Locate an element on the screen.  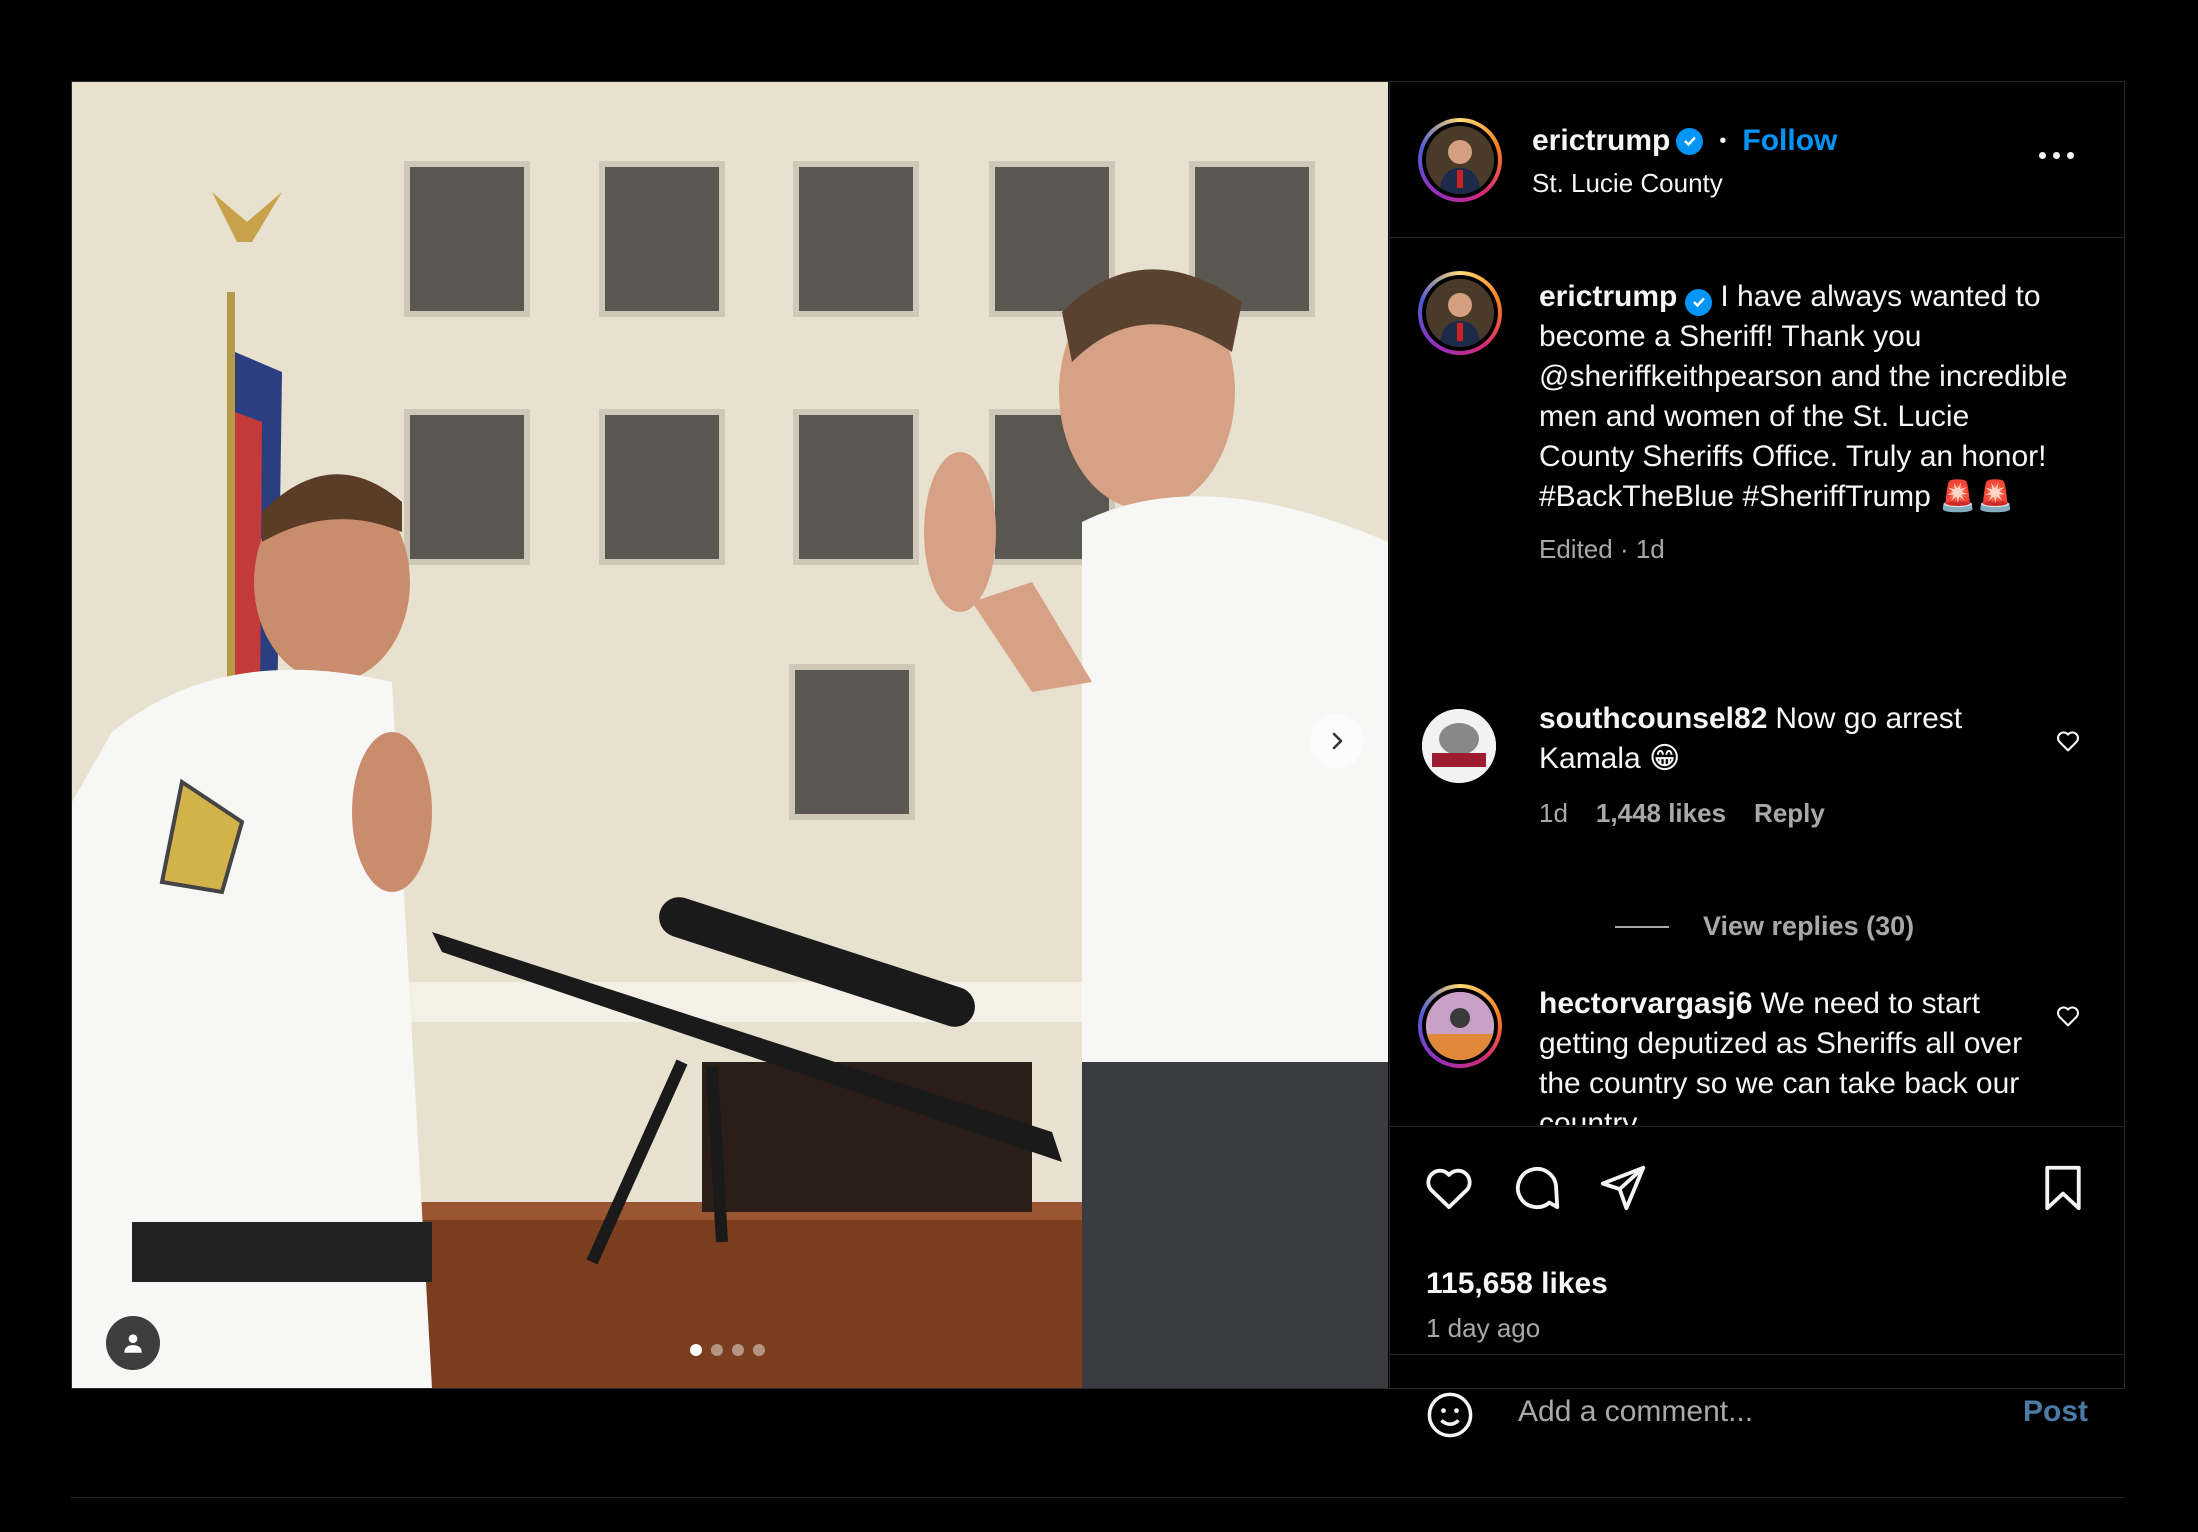
heart-icon is located at coordinates (1449, 1188).